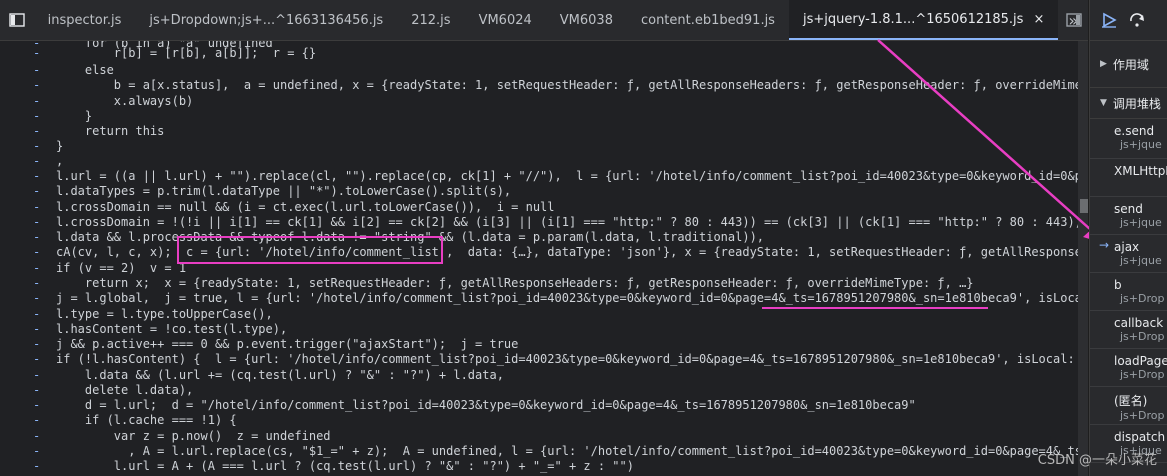 Image resolution: width=1167 pixels, height=476 pixels. What do you see at coordinates (1136, 103) in the screenshot?
I see `callstack-label: 调用堆栈` at bounding box center [1136, 103].